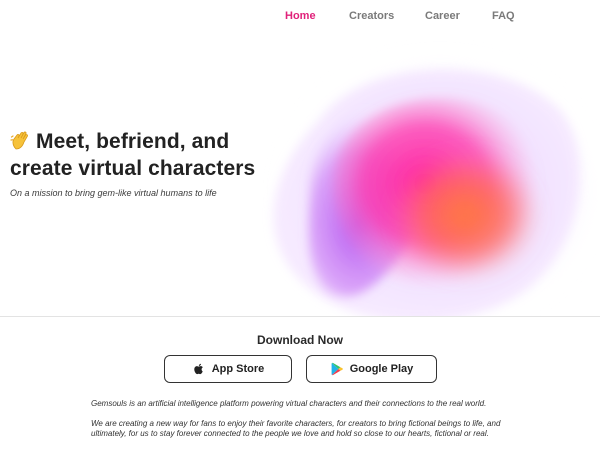 Image resolution: width=600 pixels, height=451 pixels. What do you see at coordinates (198, 369) in the screenshot?
I see `apple-icon` at bounding box center [198, 369].